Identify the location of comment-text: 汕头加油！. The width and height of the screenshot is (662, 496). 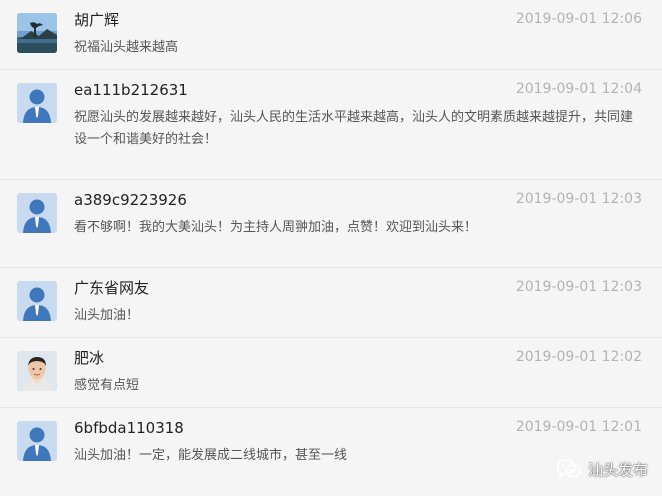
(107, 315).